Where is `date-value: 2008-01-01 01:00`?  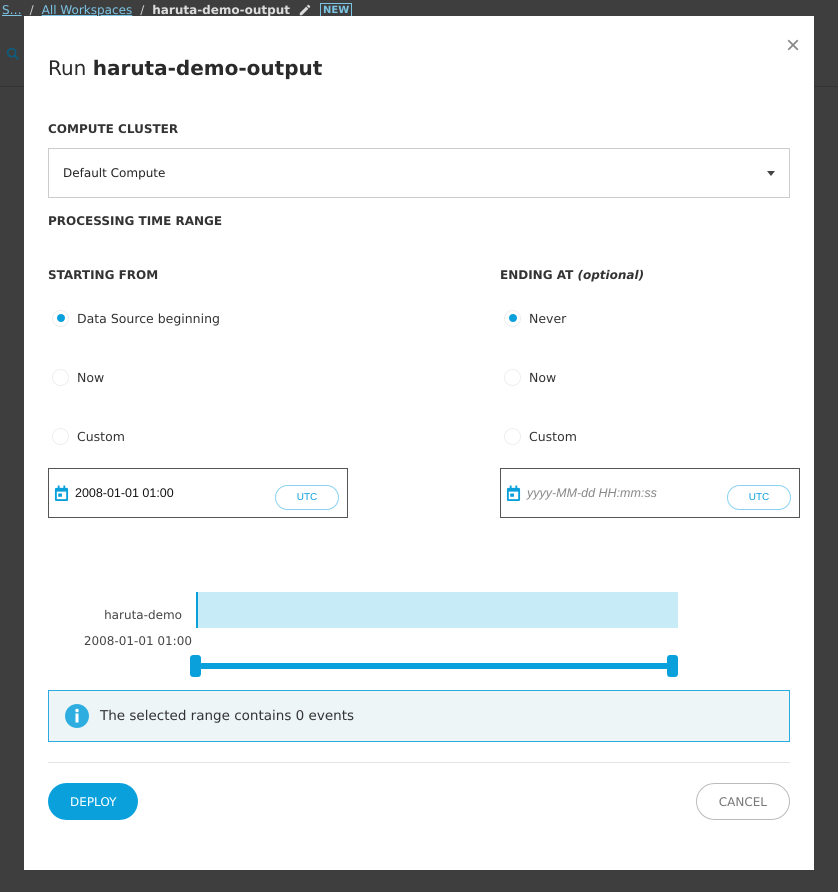 date-value: 2008-01-01 01:00 is located at coordinates (125, 493).